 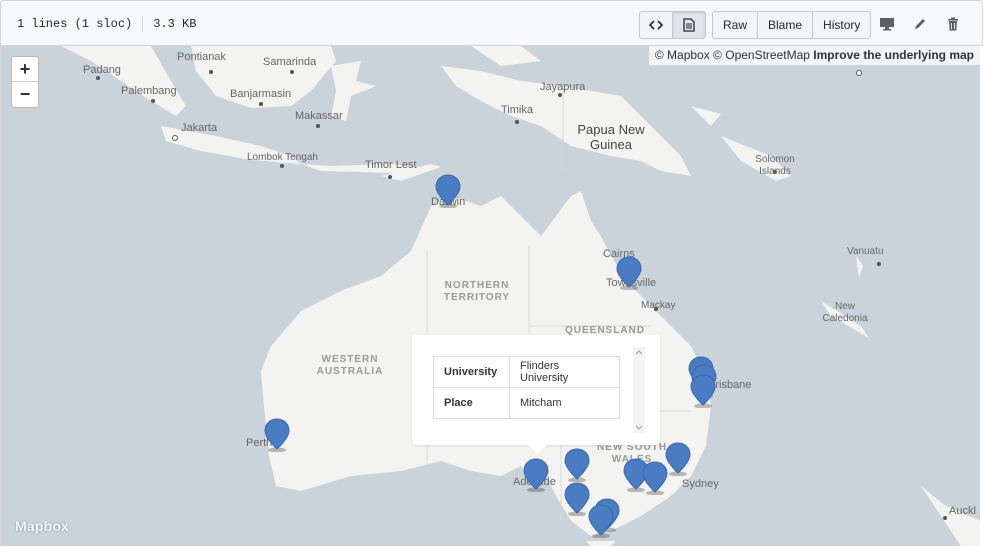 What do you see at coordinates (639, 390) in the screenshot?
I see `popup-scrollbar` at bounding box center [639, 390].